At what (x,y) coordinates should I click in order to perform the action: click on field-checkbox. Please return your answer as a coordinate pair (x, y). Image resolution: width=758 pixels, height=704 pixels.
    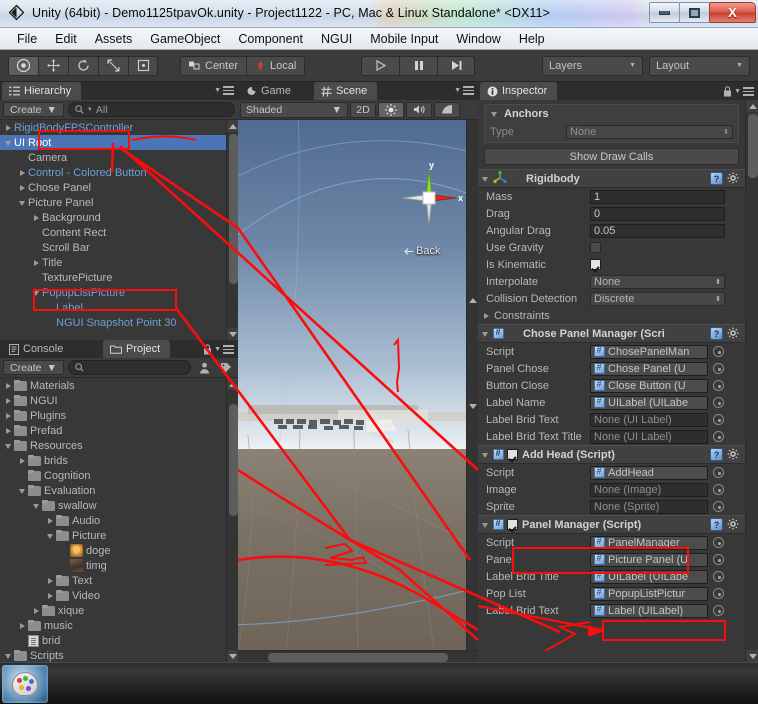
    Looking at the image, I should click on (595, 247).